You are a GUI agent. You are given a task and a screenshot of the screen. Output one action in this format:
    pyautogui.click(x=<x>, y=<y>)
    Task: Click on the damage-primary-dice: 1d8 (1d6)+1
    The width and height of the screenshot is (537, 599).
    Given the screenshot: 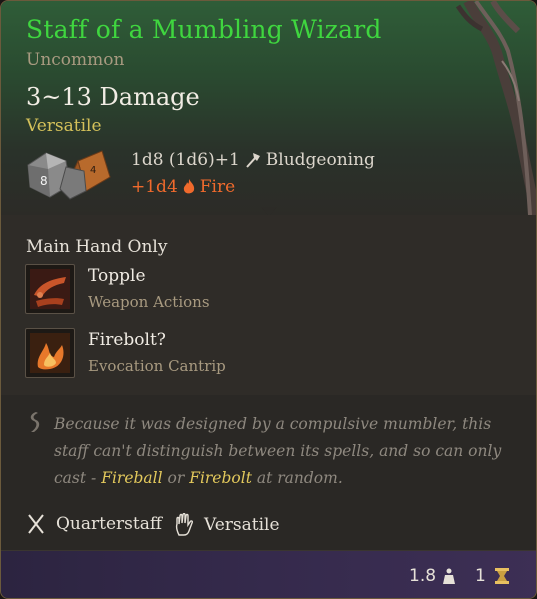 What is the action you would take?
    pyautogui.click(x=185, y=160)
    